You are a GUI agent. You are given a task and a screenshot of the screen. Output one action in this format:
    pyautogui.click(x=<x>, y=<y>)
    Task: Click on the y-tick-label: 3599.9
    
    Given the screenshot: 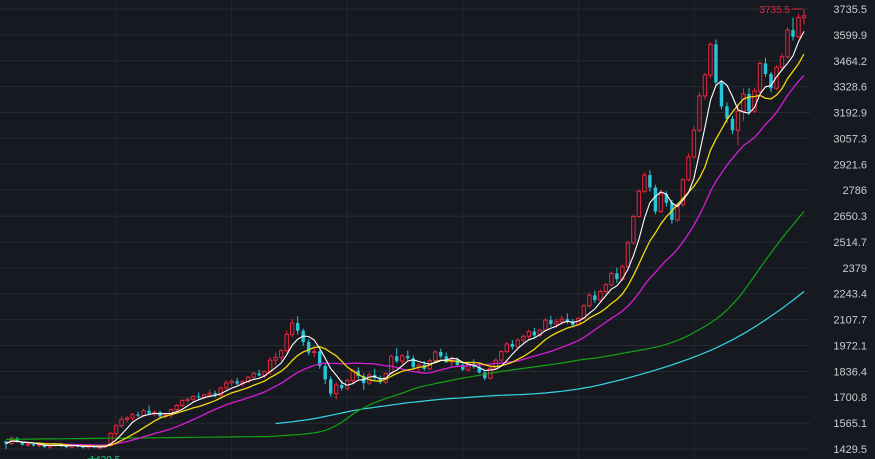 What is the action you would take?
    pyautogui.click(x=850, y=36)
    